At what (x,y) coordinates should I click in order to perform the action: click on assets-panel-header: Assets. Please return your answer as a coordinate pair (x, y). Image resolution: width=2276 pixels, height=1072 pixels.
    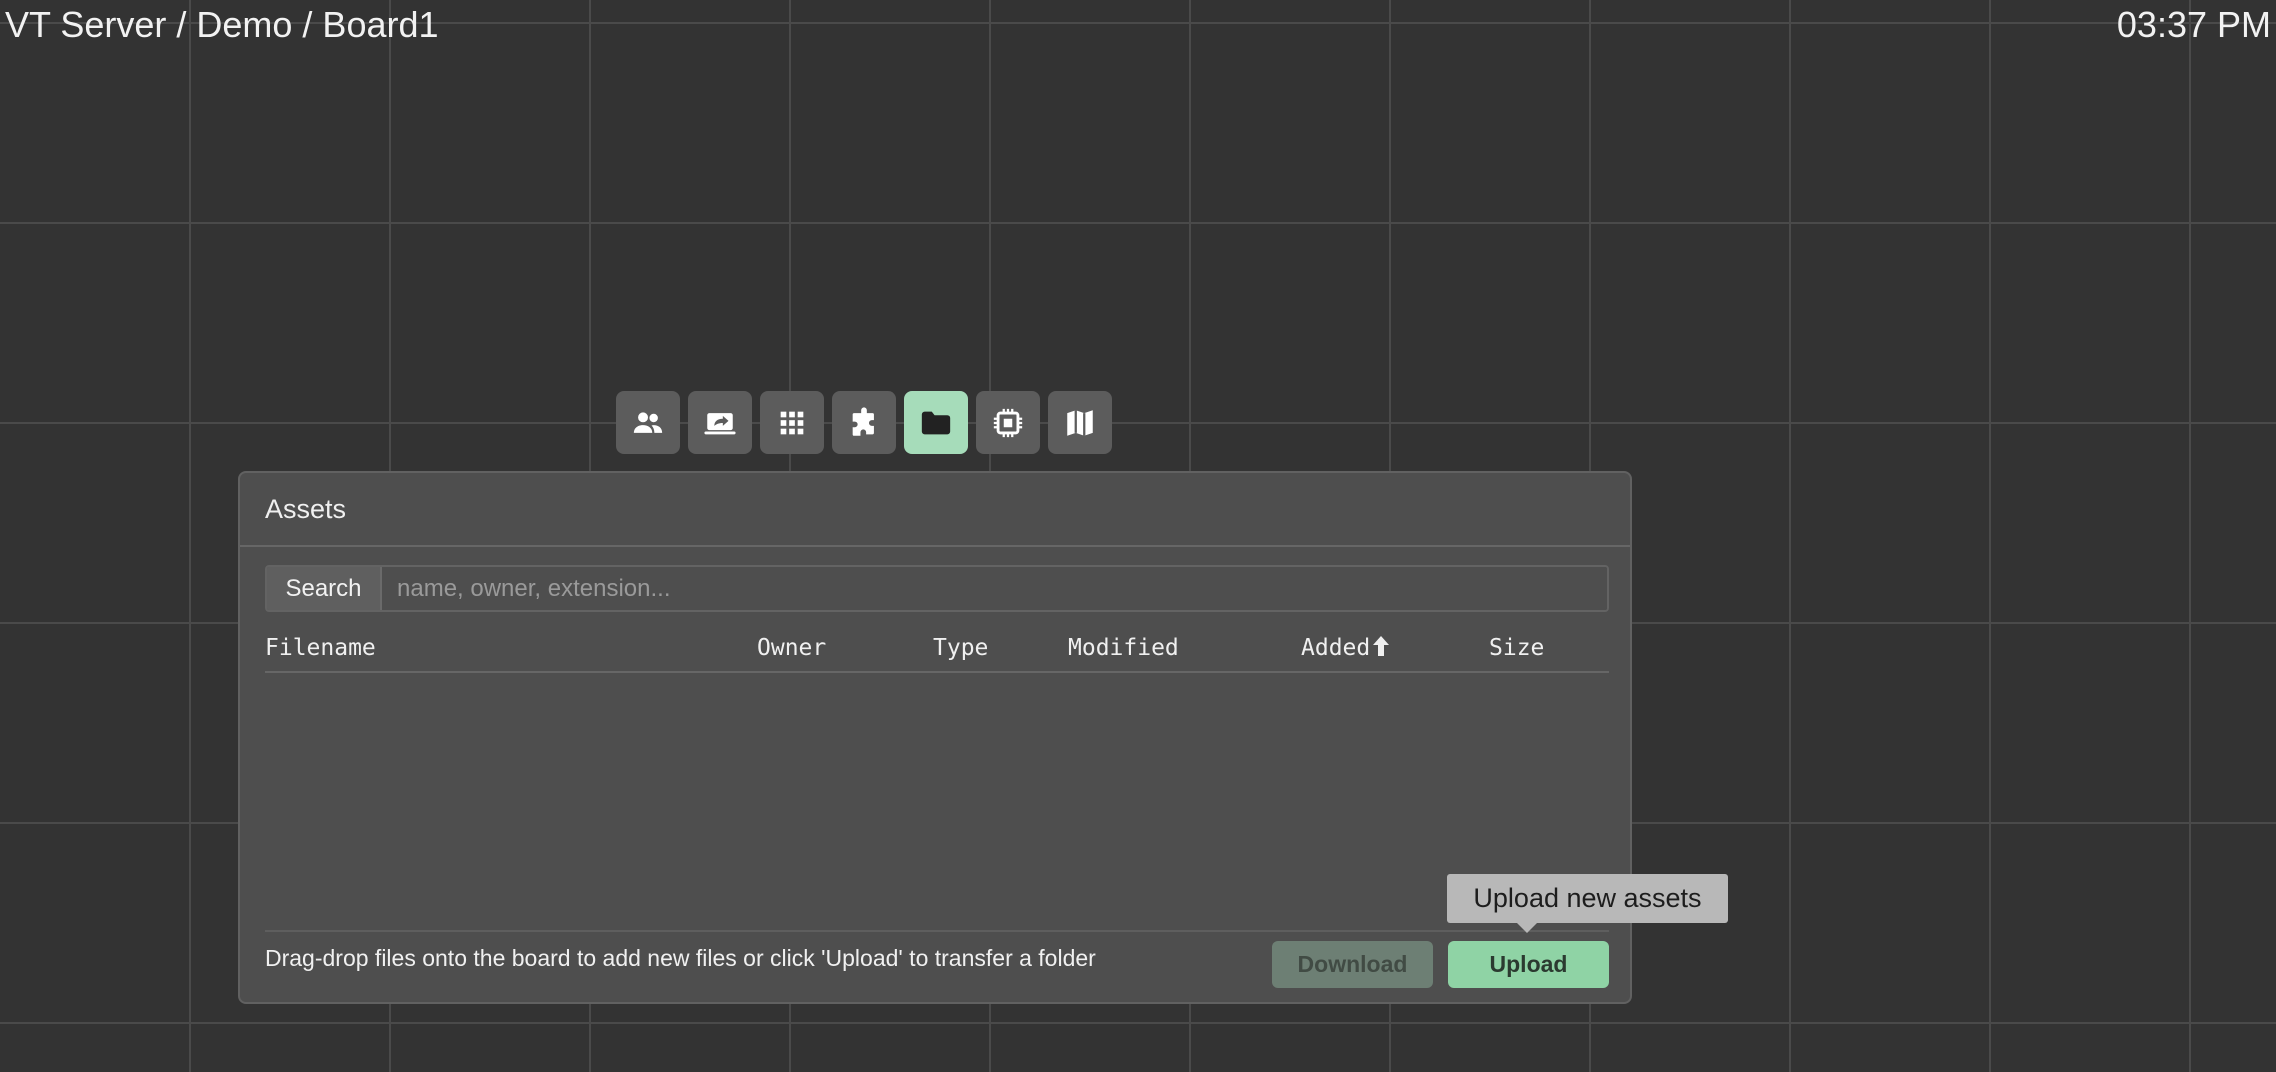
    Looking at the image, I should click on (935, 510).